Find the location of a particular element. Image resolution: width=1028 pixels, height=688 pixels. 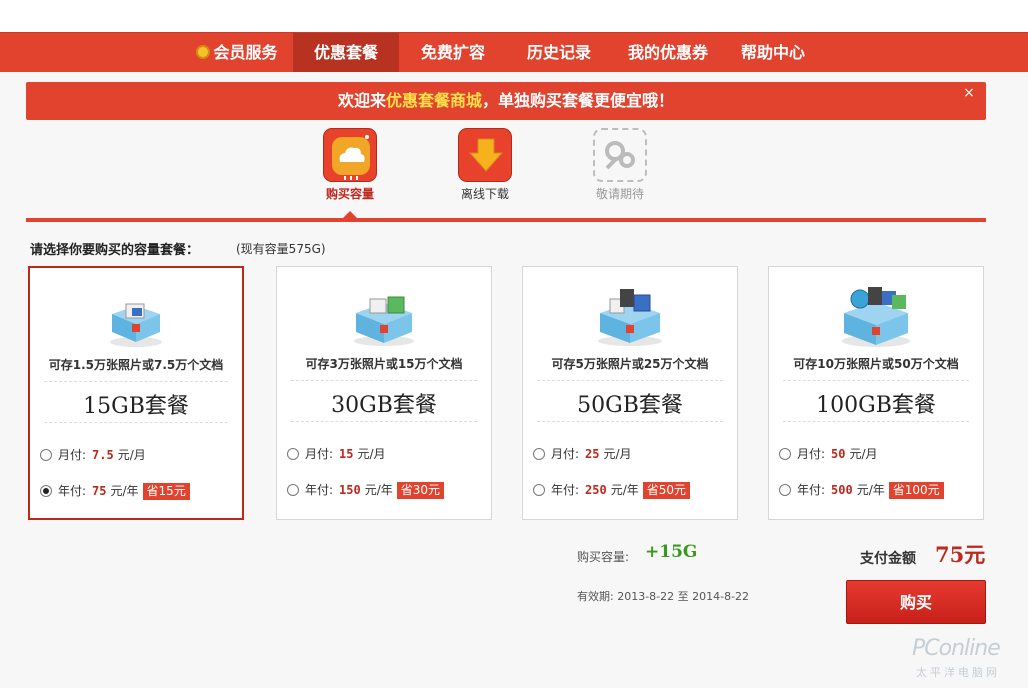

monthly-option: 月付: 15 元/月 is located at coordinates (336, 453).